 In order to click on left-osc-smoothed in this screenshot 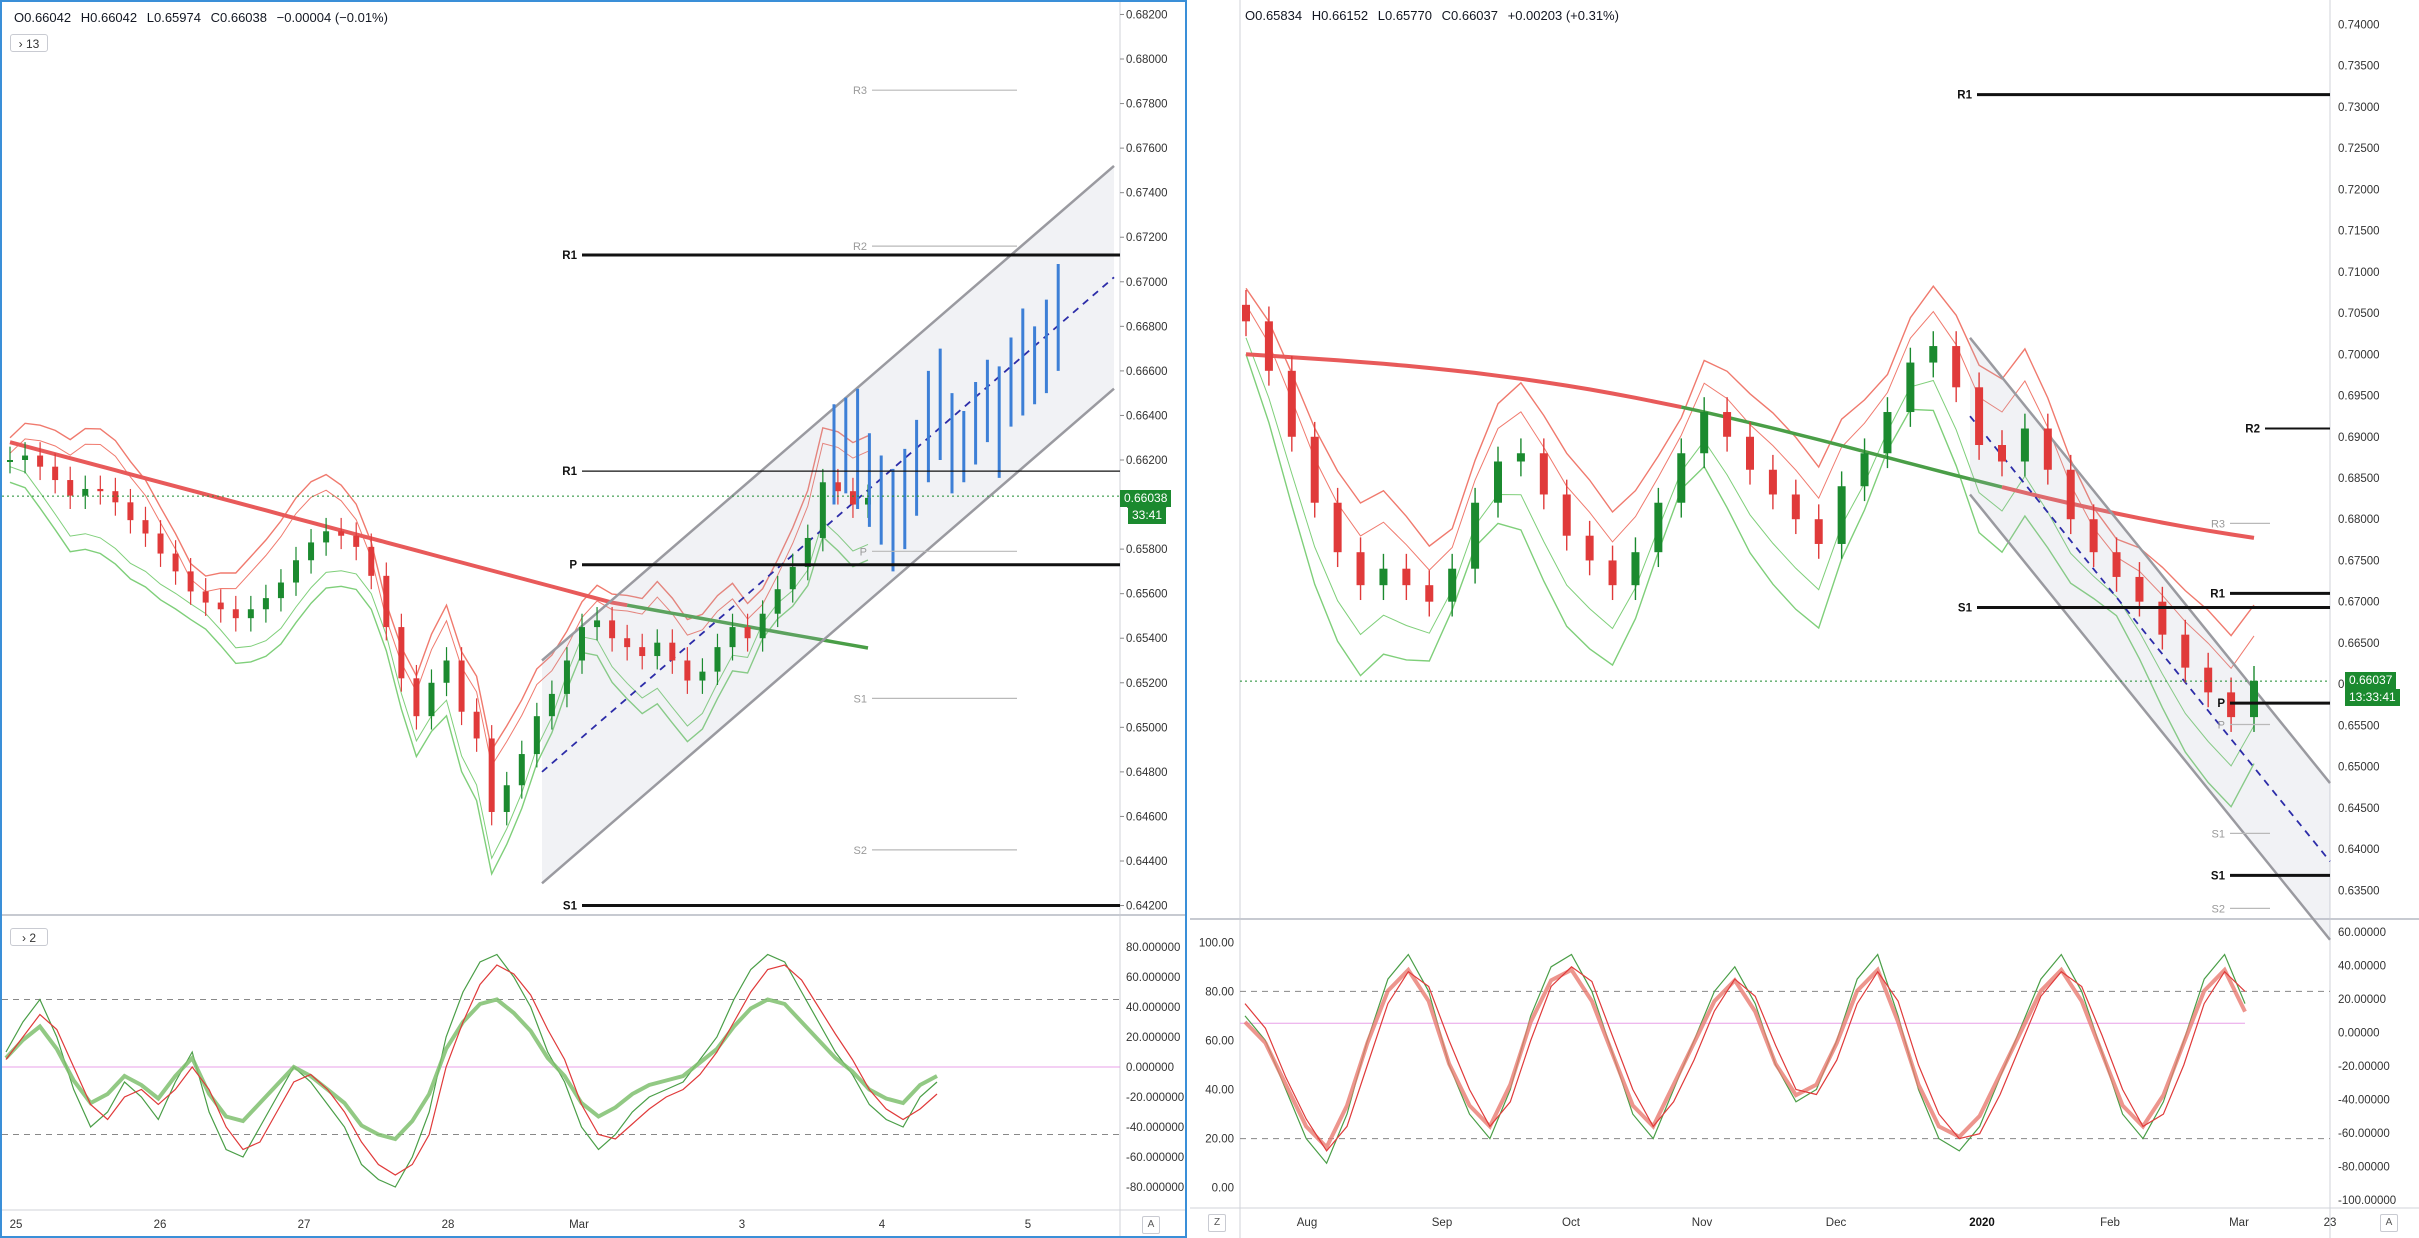, I will do `click(471, 1069)`.